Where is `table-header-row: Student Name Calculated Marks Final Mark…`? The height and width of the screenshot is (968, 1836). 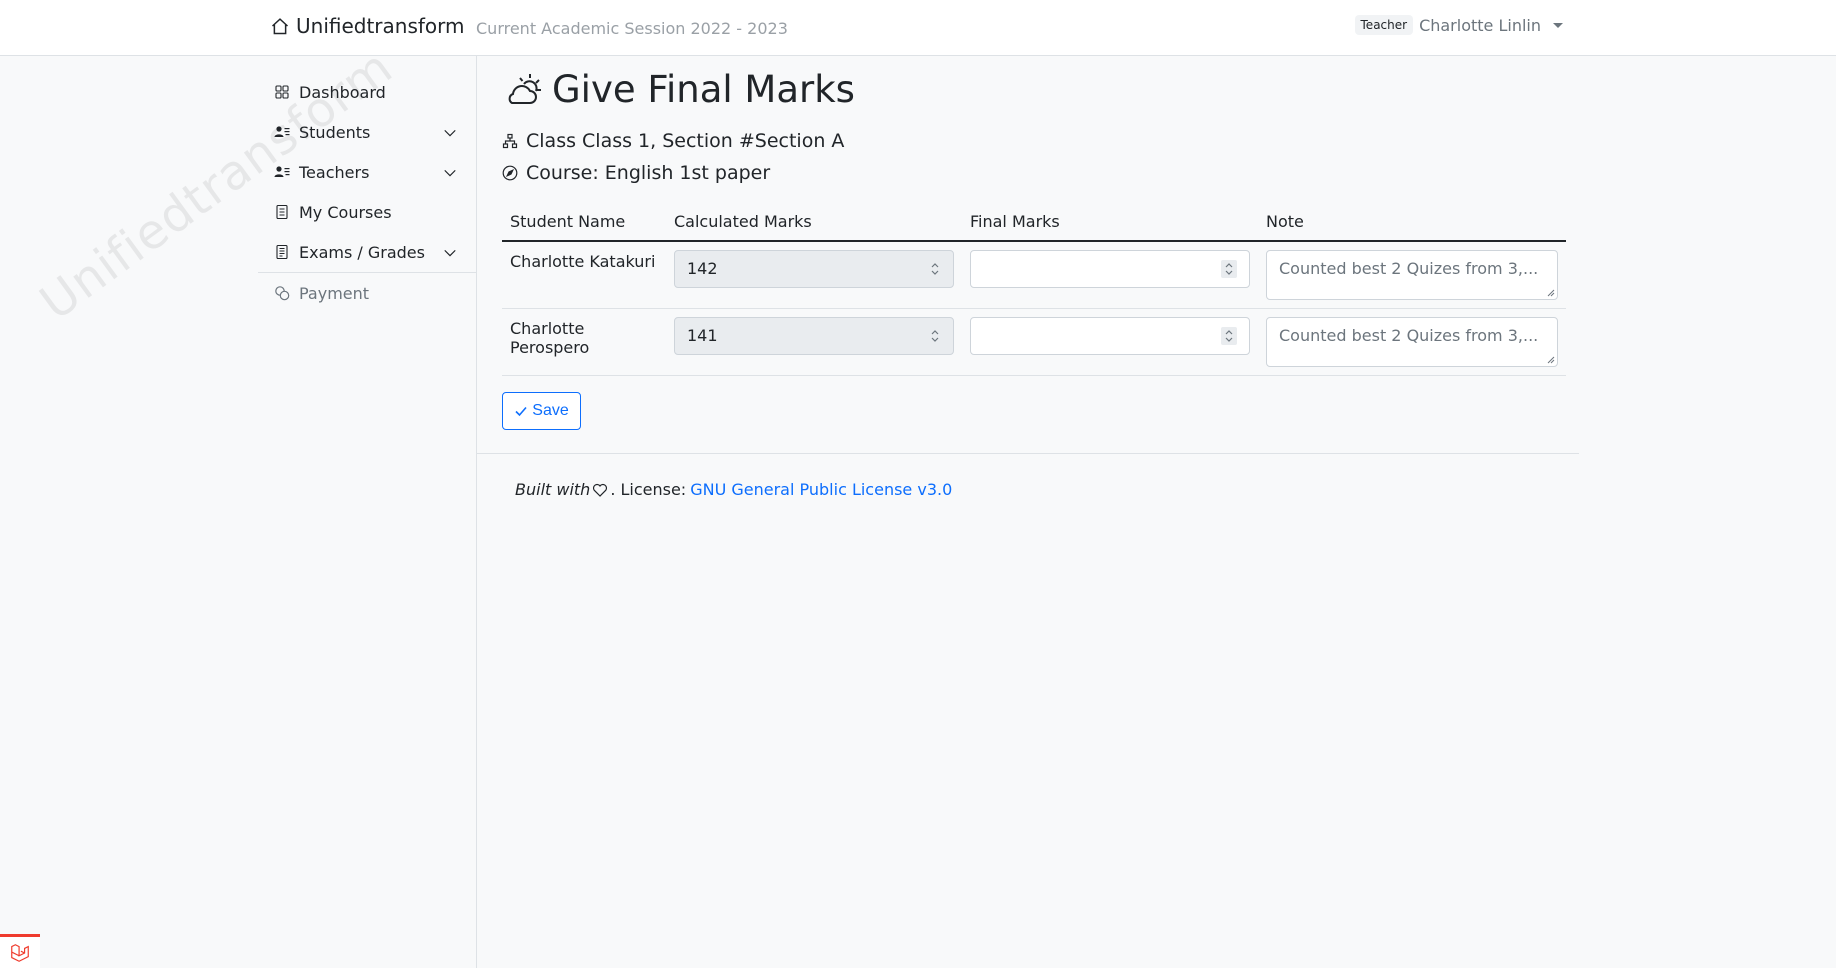 table-header-row: Student Name Calculated Marks Final Mark… is located at coordinates (1034, 222).